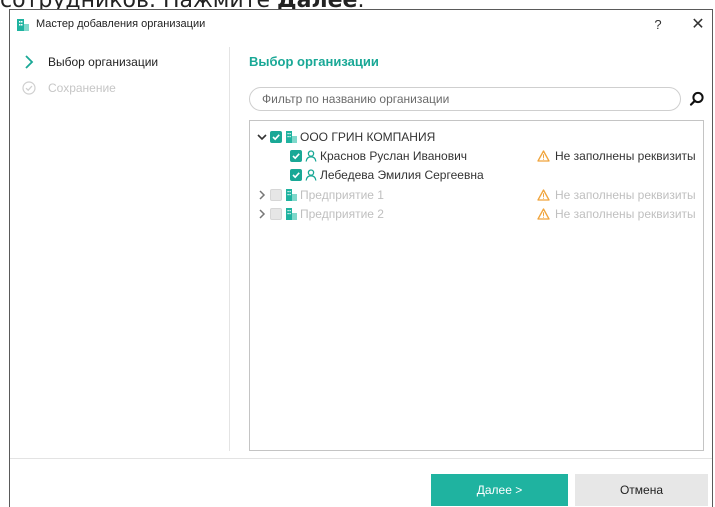  I want to click on tree-row-organization: Предприятие 1 Не заполнены реквизиты, so click(476, 194).